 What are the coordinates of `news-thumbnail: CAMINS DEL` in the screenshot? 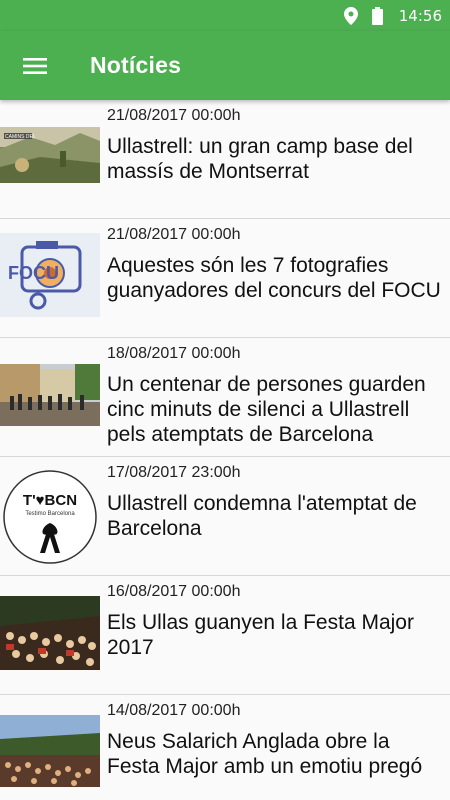 It's located at (50, 155).